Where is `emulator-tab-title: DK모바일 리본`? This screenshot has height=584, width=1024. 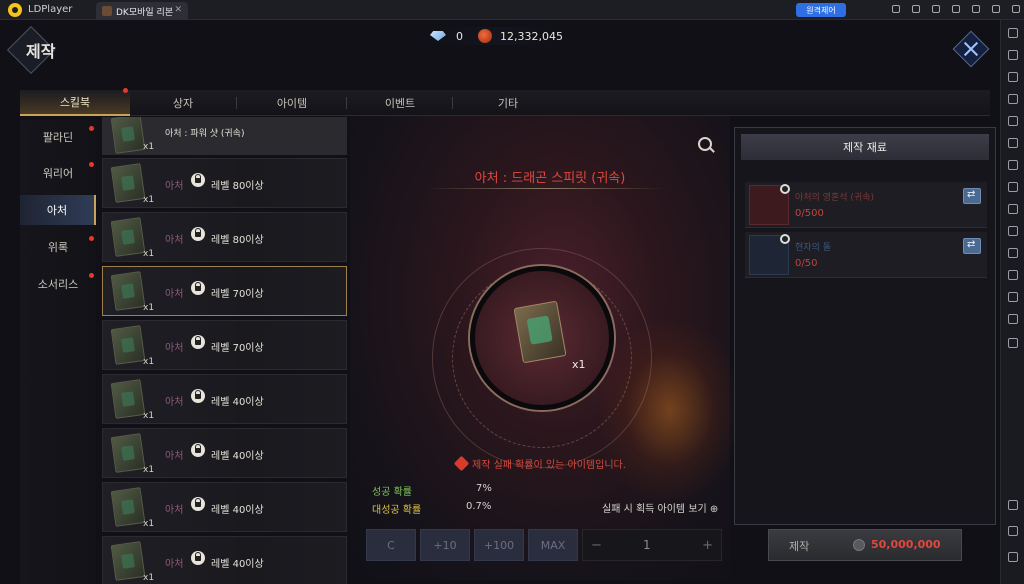 emulator-tab-title: DK모바일 리본 is located at coordinates (145, 12).